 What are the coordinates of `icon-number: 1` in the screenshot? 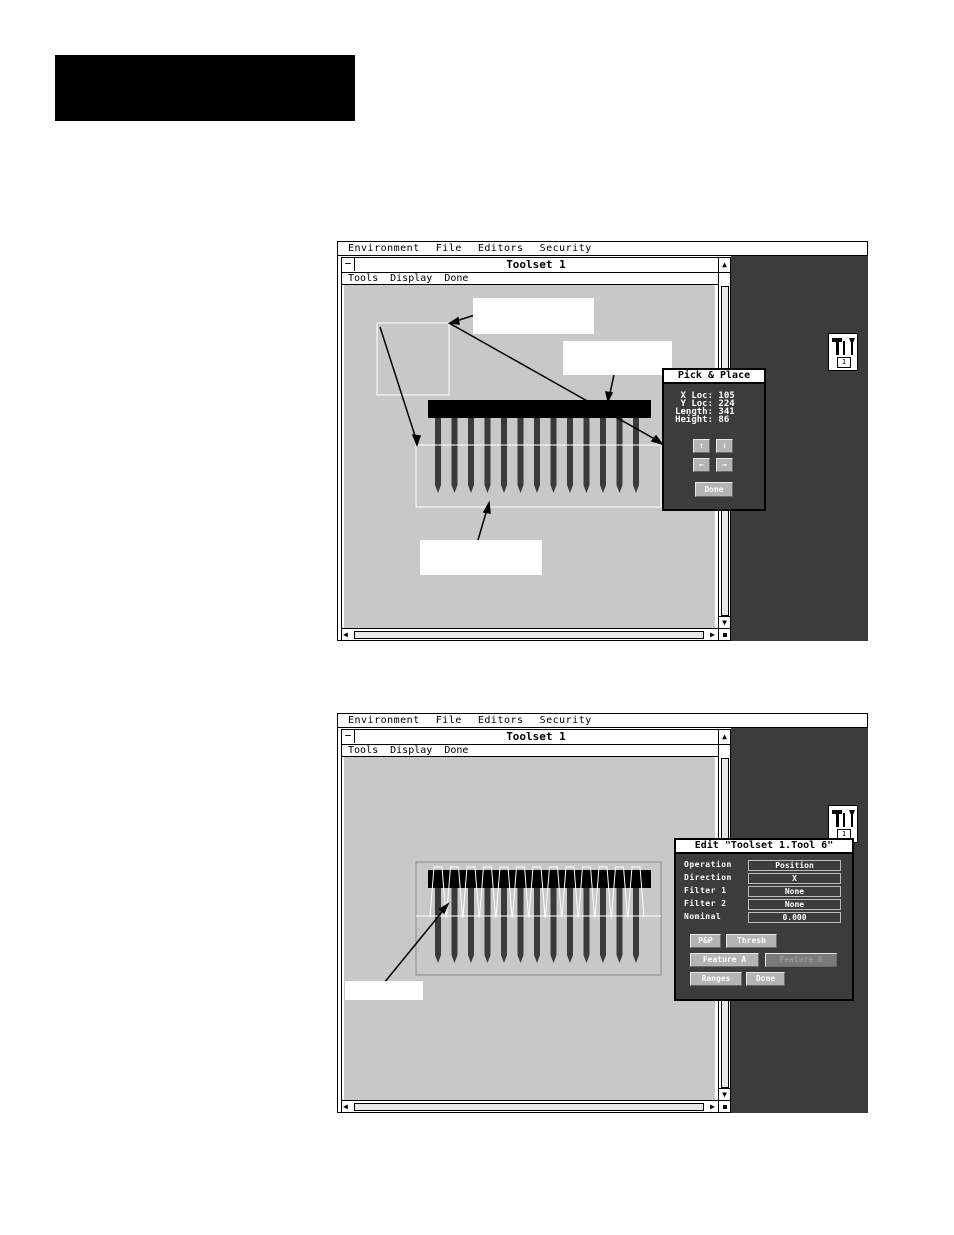 It's located at (844, 362).